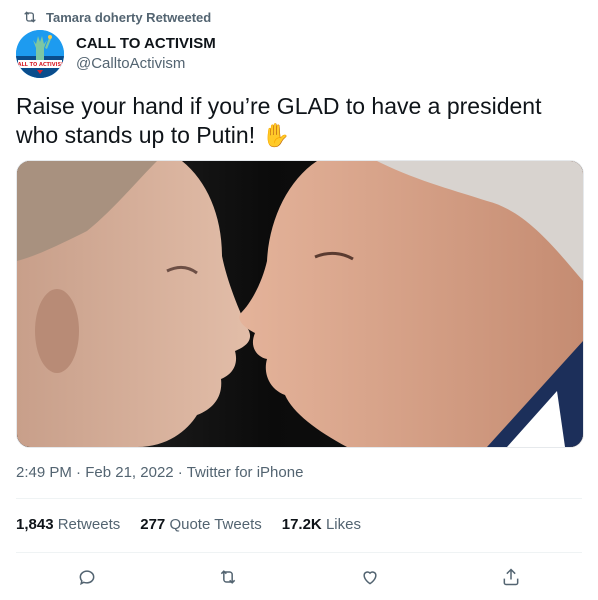 The width and height of the screenshot is (598, 600). I want to click on author-block: CALL TO ACTIVISM @CalltoActivism, so click(146, 54).